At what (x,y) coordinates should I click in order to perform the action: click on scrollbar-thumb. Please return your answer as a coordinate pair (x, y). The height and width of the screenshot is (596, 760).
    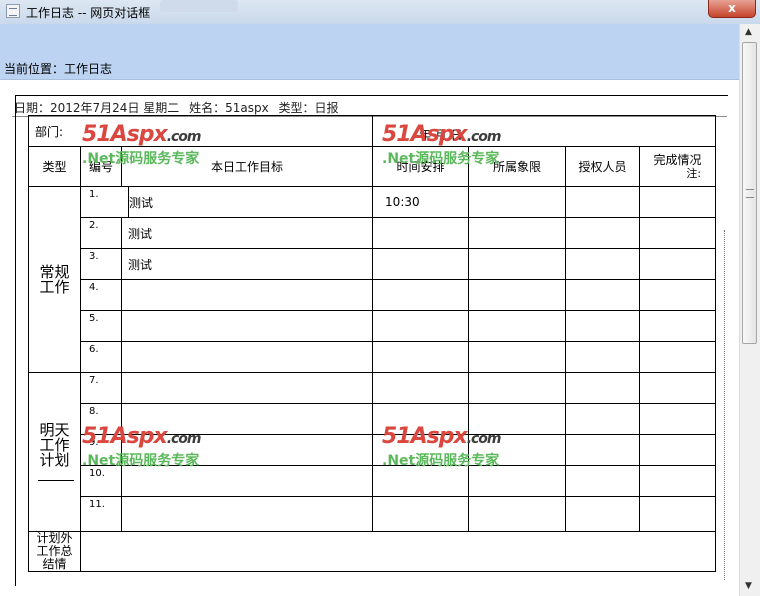
    Looking at the image, I should click on (749, 193).